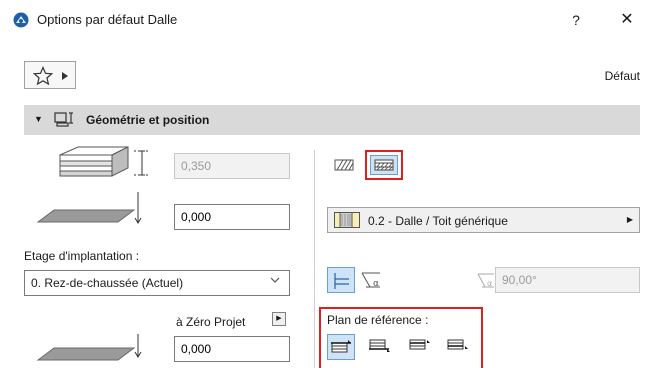 Image resolution: width=652 pixels, height=368 pixels. What do you see at coordinates (38, 119) in the screenshot?
I see `collapse-arrow-icon: ▼` at bounding box center [38, 119].